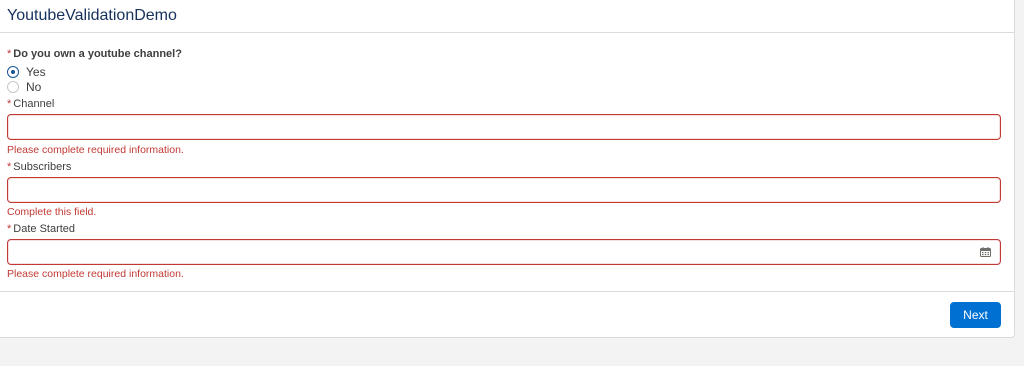  Describe the element at coordinates (52, 212) in the screenshot. I see `subscribers-error: Complete this field.` at that location.